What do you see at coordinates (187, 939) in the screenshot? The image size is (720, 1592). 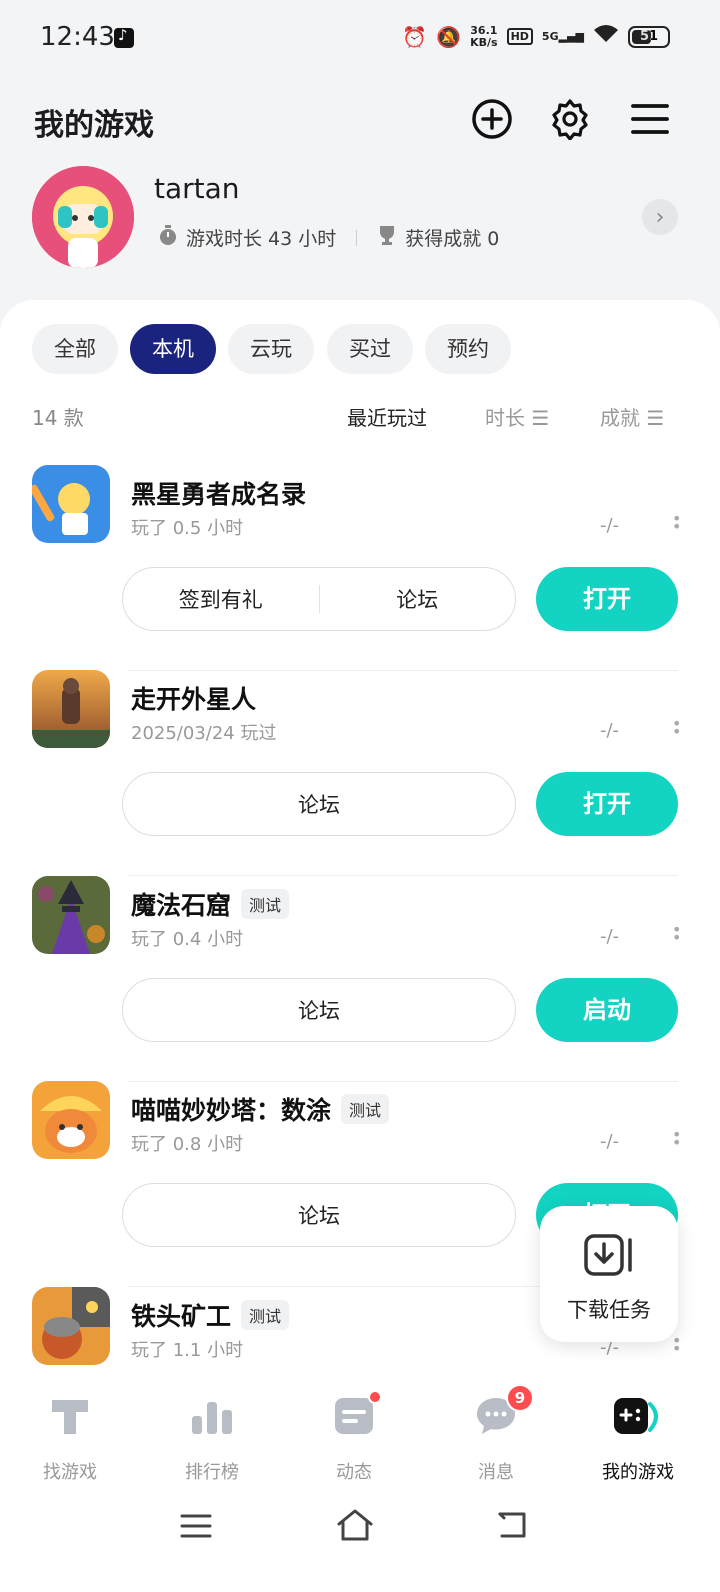 I see `game-meta: 玩了 0.4 小时` at bounding box center [187, 939].